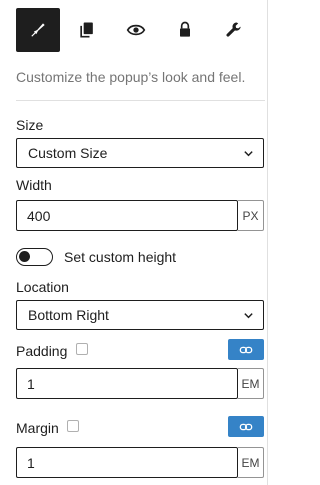 The image size is (320, 485). I want to click on wrench-icon, so click(233, 29).